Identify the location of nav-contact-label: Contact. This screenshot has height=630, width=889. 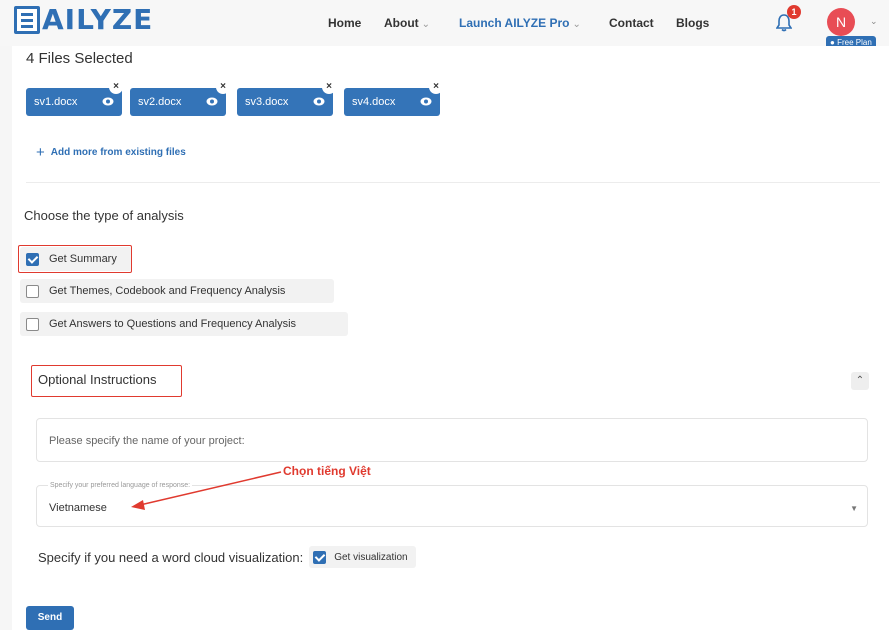
(631, 23).